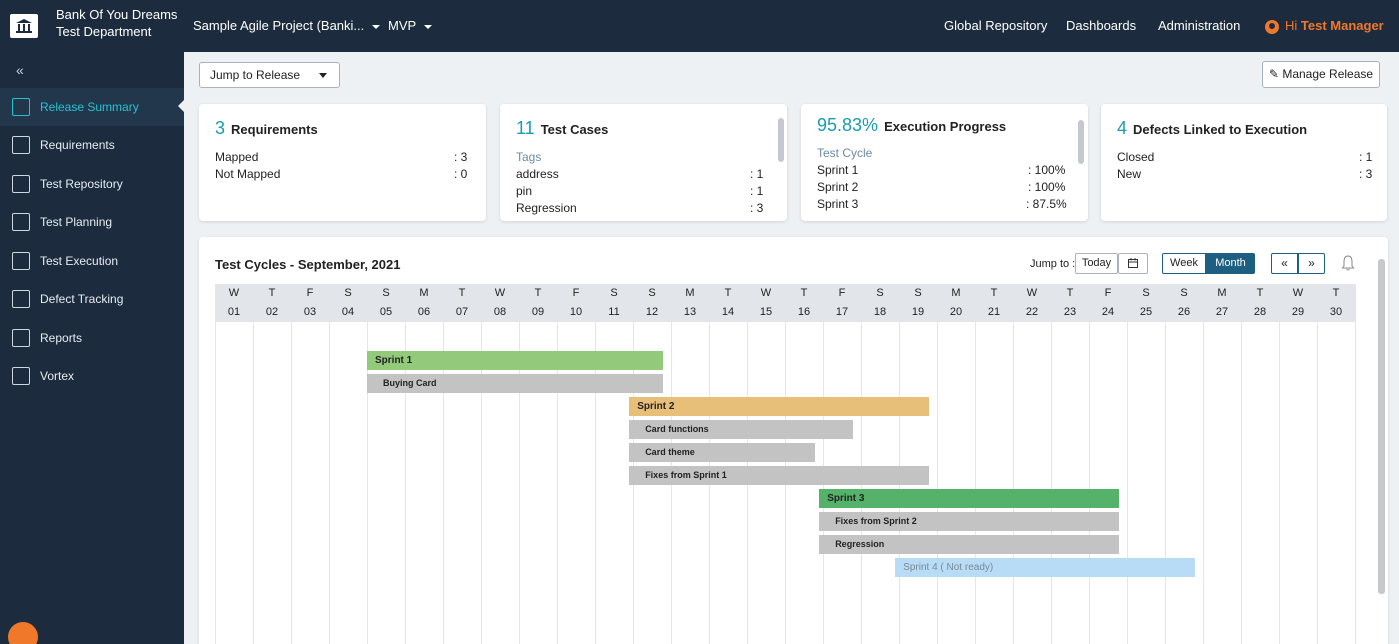 Image resolution: width=1399 pixels, height=644 pixels. I want to click on date-label: 28, so click(1260, 312).